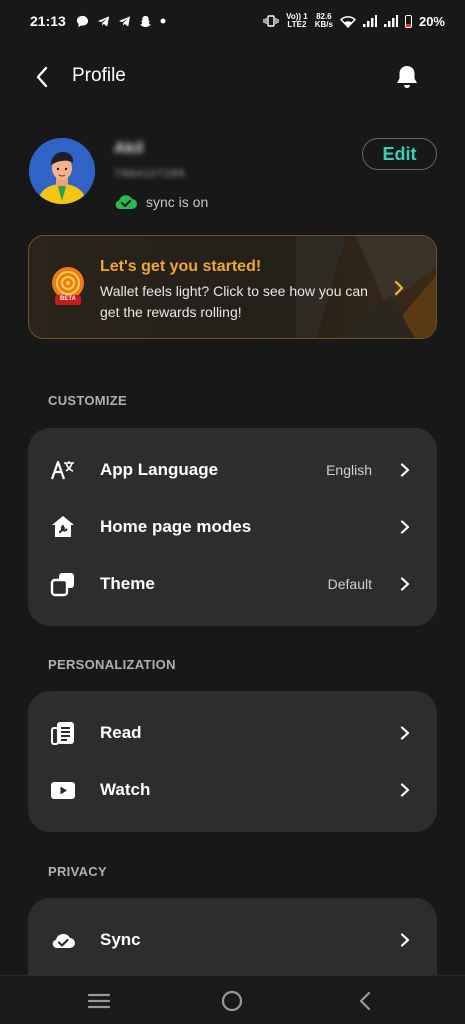 The height and width of the screenshot is (1024, 465). I want to click on settings-item-read: Read, so click(232, 732).